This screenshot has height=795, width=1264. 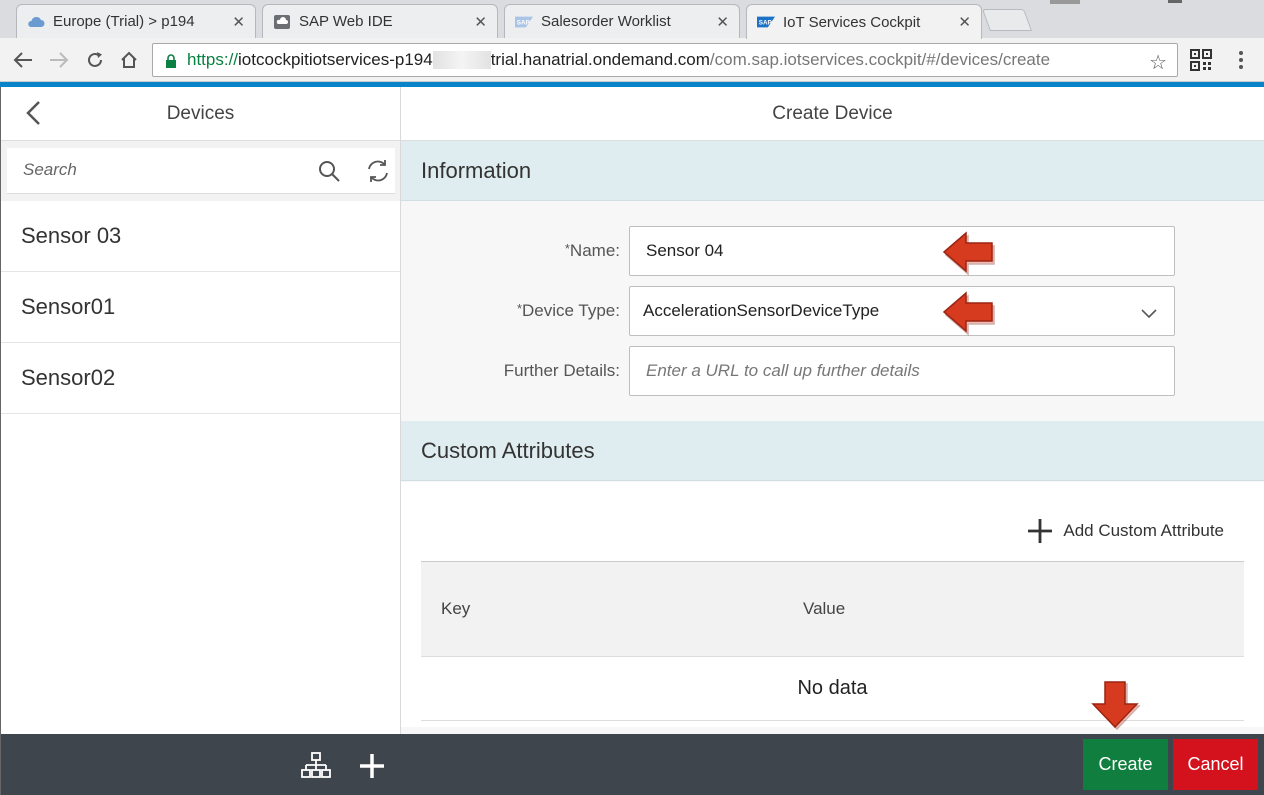 I want to click on url-scheme: https://, so click(x=213, y=59).